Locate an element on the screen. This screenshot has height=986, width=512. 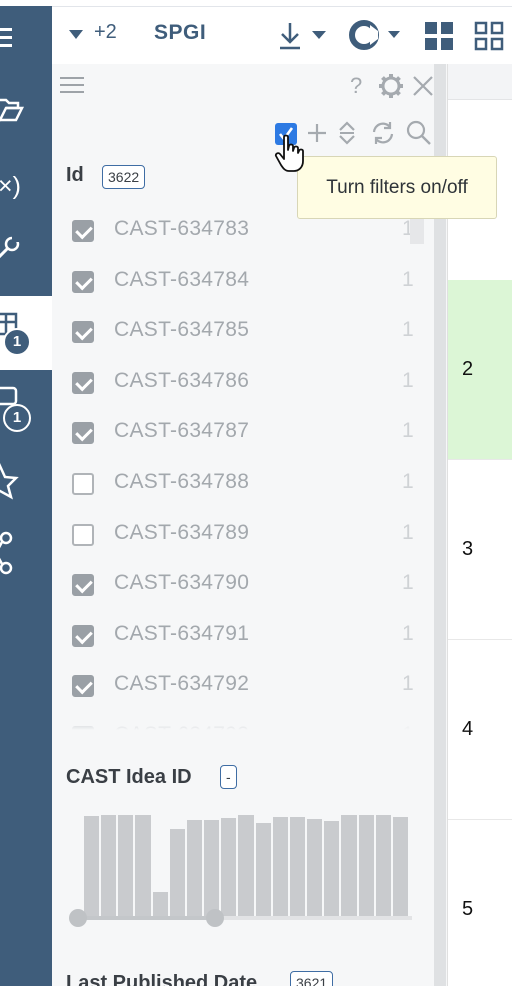
row-label: CAST-634792 is located at coordinates (182, 684).